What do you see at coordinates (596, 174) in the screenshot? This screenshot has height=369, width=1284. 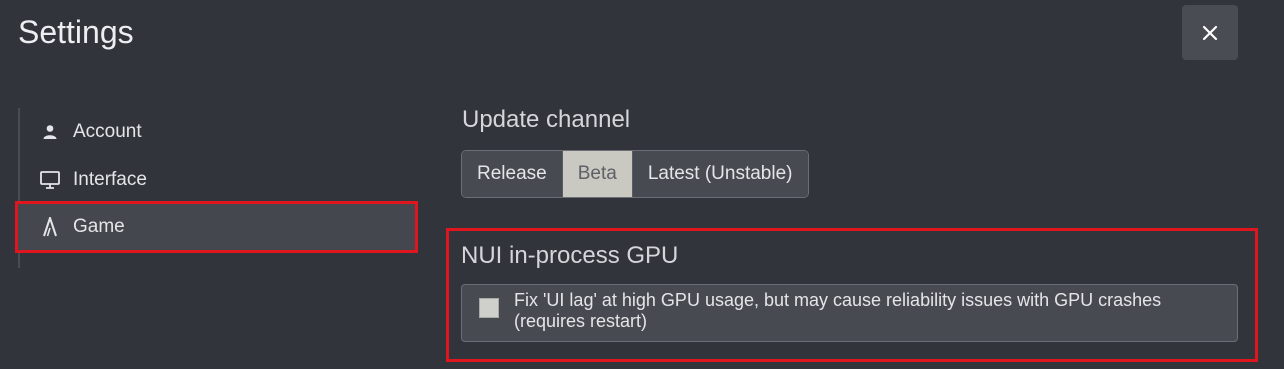 I see `channel-option-beta: Beta` at bounding box center [596, 174].